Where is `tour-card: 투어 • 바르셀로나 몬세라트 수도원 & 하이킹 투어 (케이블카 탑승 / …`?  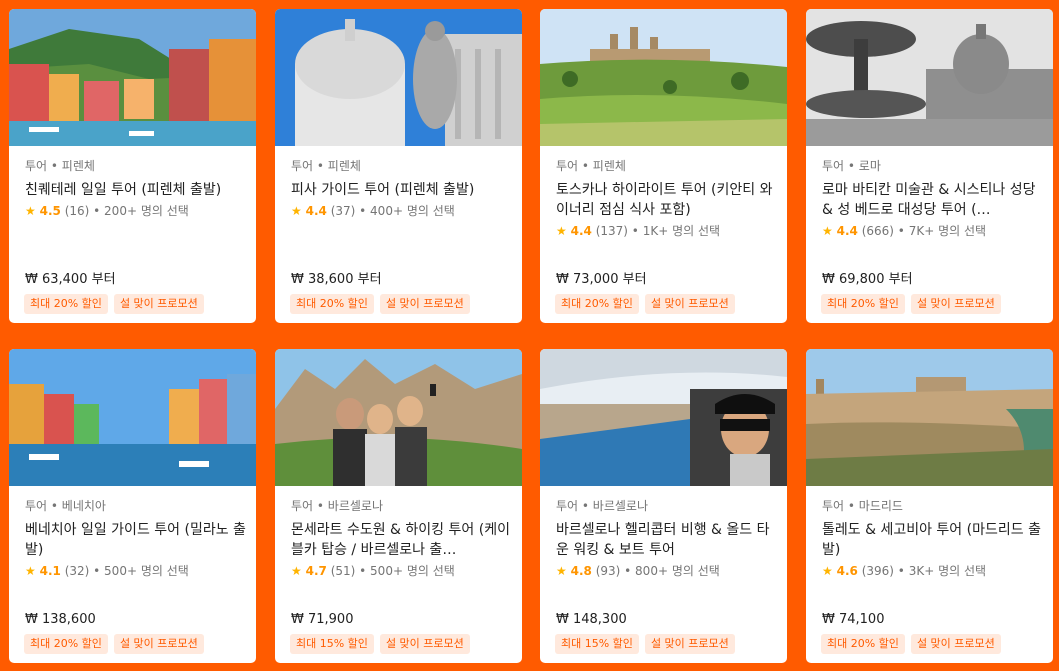 tour-card: 투어 • 바르셀로나 몬세라트 수도원 & 하이킹 투어 (케이블카 탑승 / … is located at coordinates (398, 506).